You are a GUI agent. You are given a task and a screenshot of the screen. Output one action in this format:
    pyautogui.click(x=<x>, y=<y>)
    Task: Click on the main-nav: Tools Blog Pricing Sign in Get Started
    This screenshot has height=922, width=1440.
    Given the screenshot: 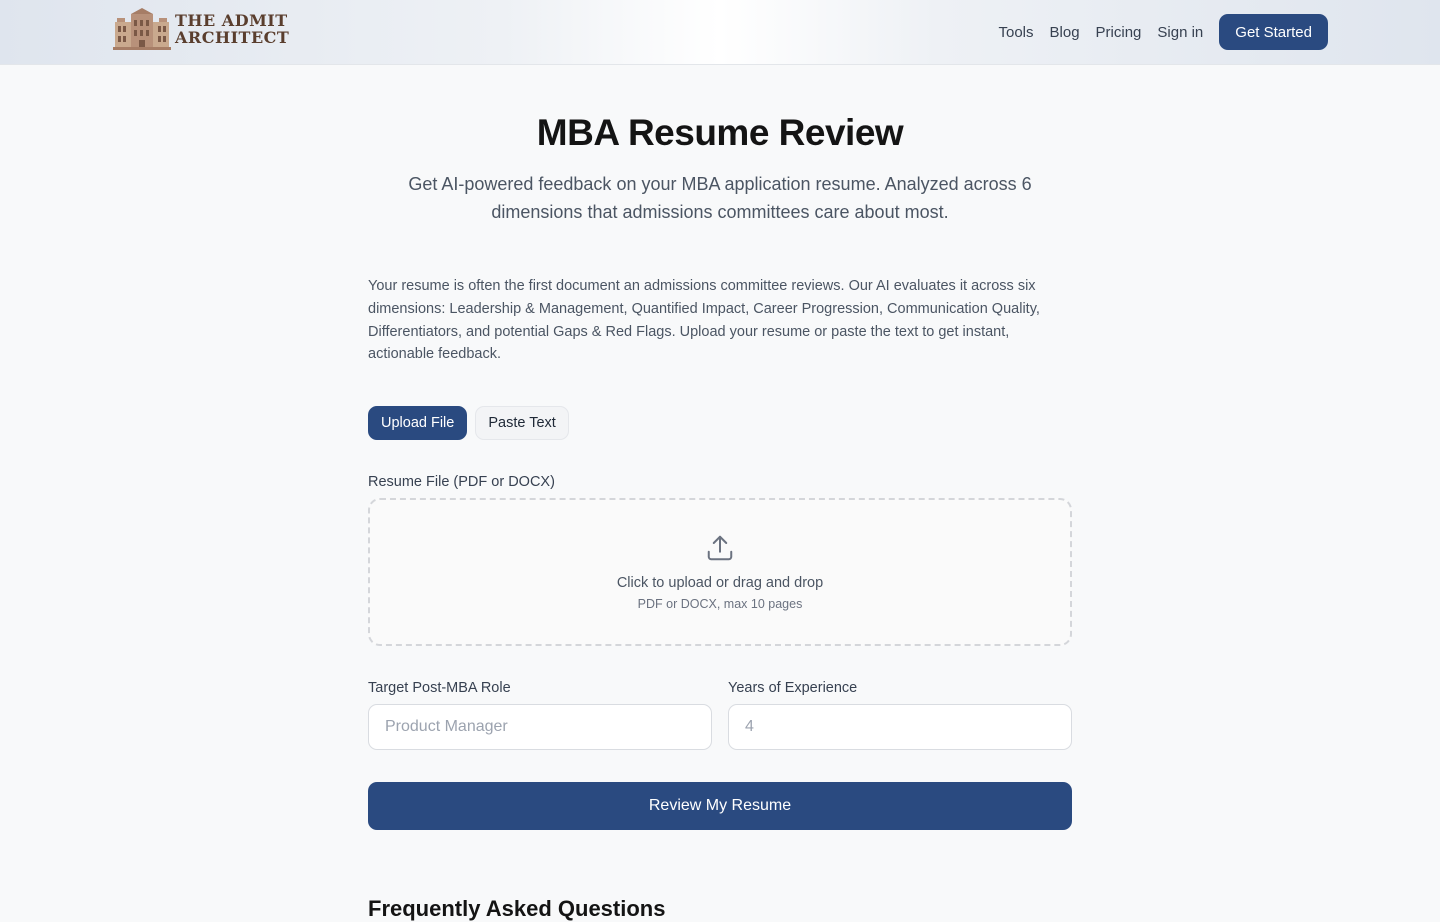 What is the action you would take?
    pyautogui.click(x=1163, y=32)
    